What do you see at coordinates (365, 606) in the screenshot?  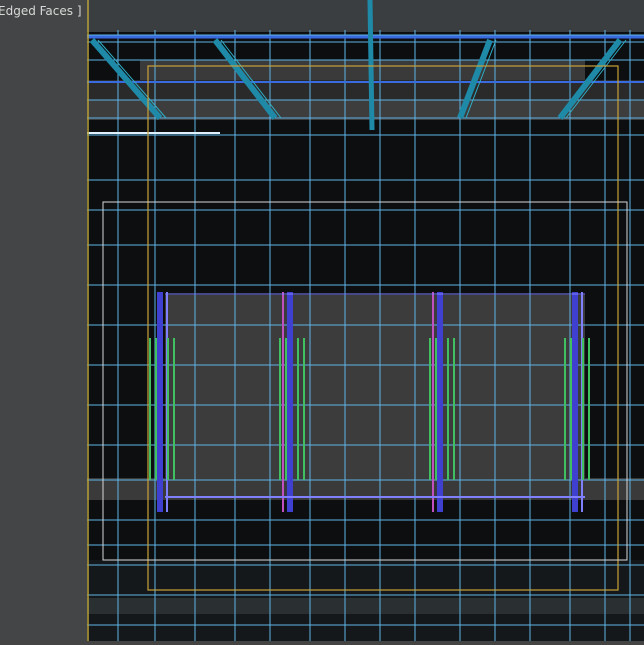 I see `floor-strip` at bounding box center [365, 606].